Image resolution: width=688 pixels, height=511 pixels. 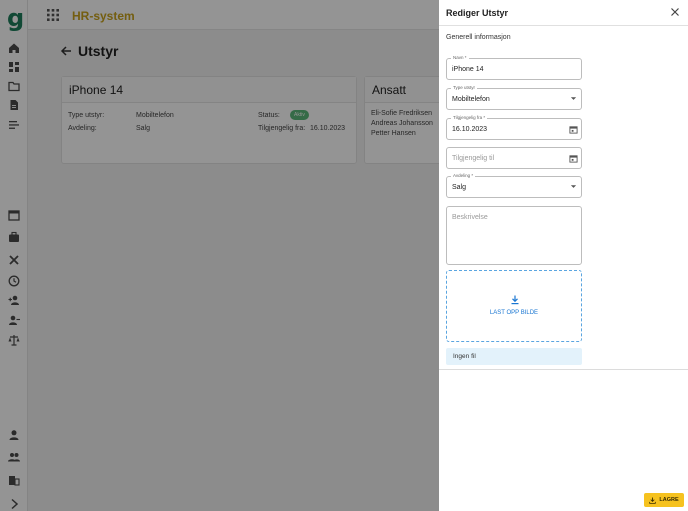 What do you see at coordinates (477, 13) in the screenshot?
I see `drawer-title: Rediger Utstyr` at bounding box center [477, 13].